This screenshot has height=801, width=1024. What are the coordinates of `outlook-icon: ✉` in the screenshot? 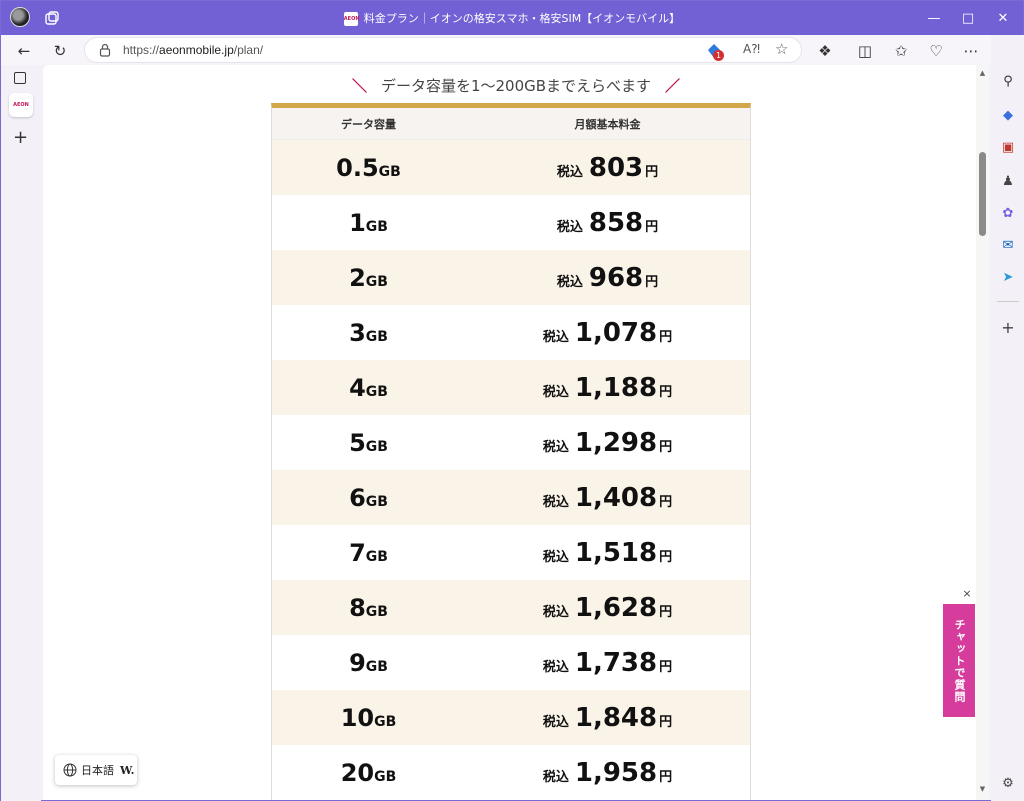 It's located at (1008, 245).